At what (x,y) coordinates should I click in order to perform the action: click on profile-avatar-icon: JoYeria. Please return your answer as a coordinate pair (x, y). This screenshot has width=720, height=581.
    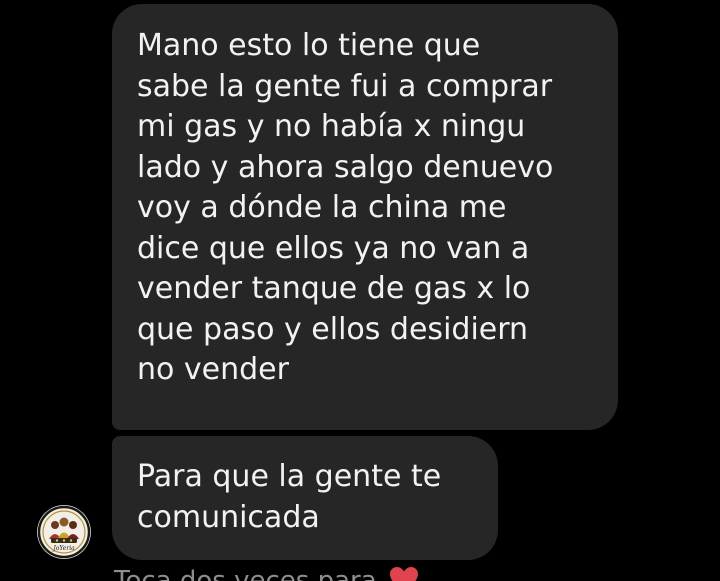
    Looking at the image, I should click on (64, 532).